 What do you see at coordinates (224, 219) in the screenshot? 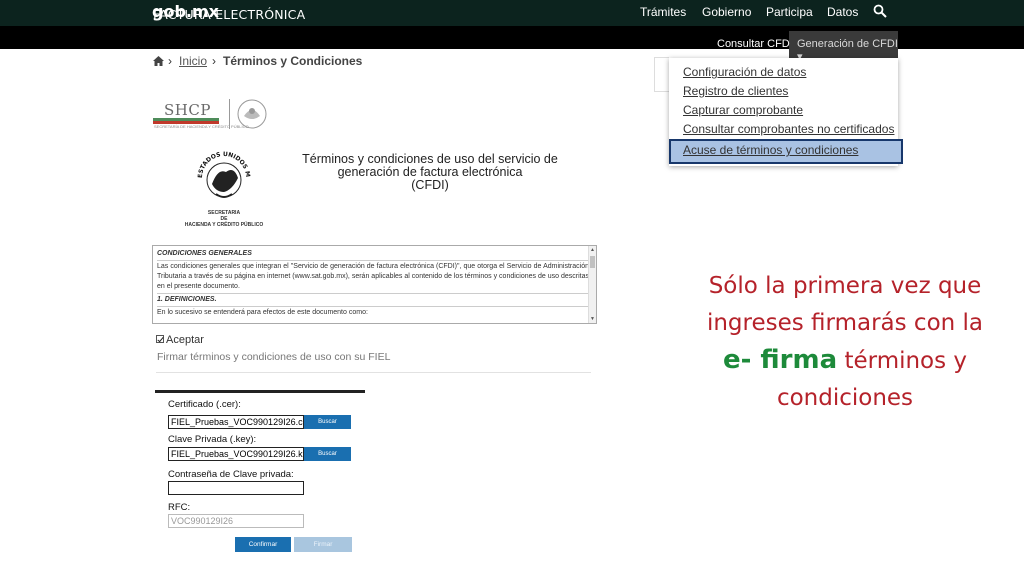
I see `secretaria-caption: SECRETARIA DE HACIENDA Y CRÉDITO PÚBLICO` at bounding box center [224, 219].